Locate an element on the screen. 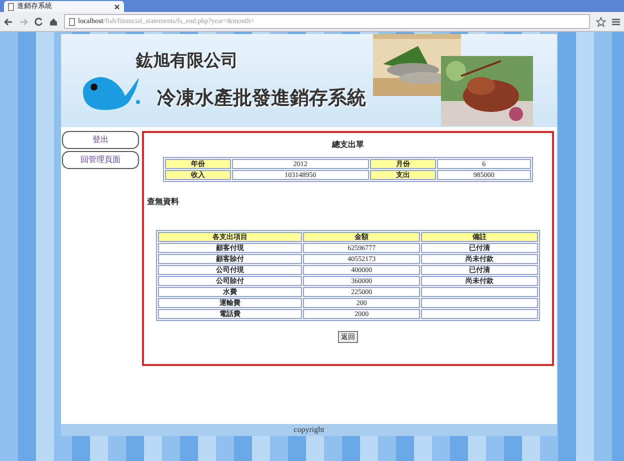  reload-icon is located at coordinates (38, 21).